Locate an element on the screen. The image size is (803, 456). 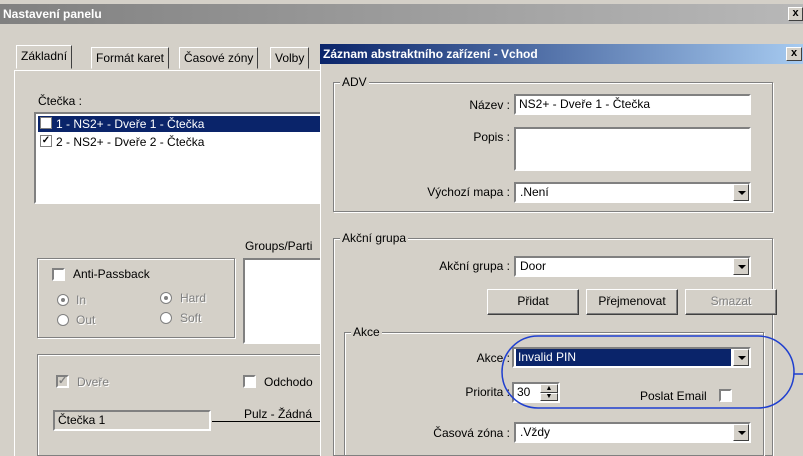
action-group-label: Akční grupa : is located at coordinates (474, 266).